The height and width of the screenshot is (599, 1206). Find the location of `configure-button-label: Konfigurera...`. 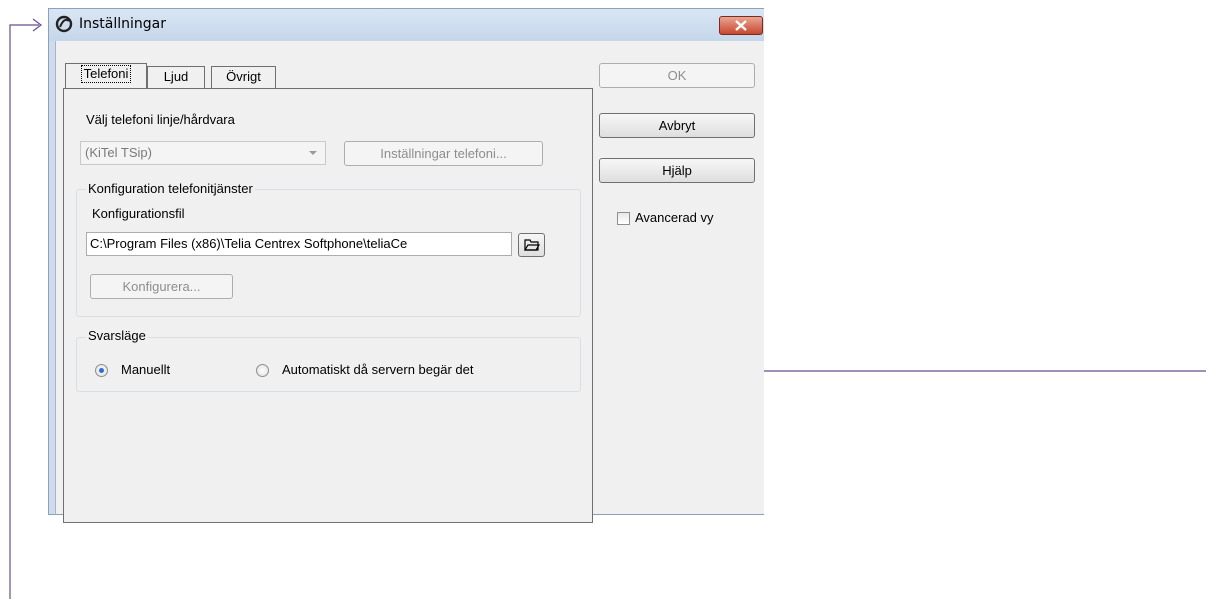

configure-button-label: Konfigurera... is located at coordinates (161, 286).